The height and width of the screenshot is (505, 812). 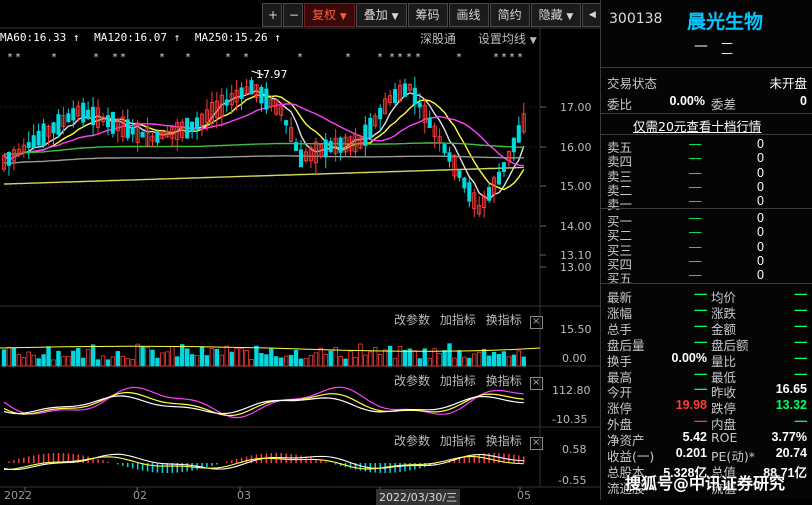 I want to click on price-tick: 16.00, so click(x=576, y=147).